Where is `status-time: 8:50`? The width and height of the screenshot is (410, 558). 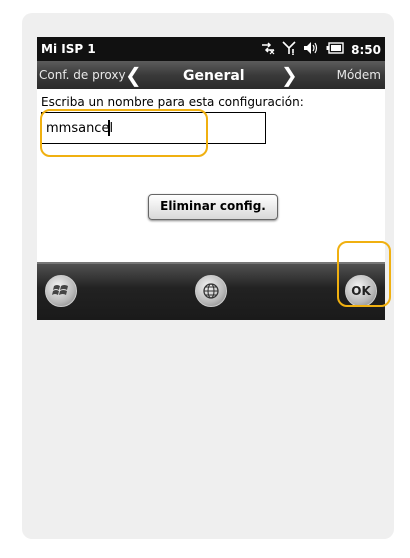 status-time: 8:50 is located at coordinates (366, 49).